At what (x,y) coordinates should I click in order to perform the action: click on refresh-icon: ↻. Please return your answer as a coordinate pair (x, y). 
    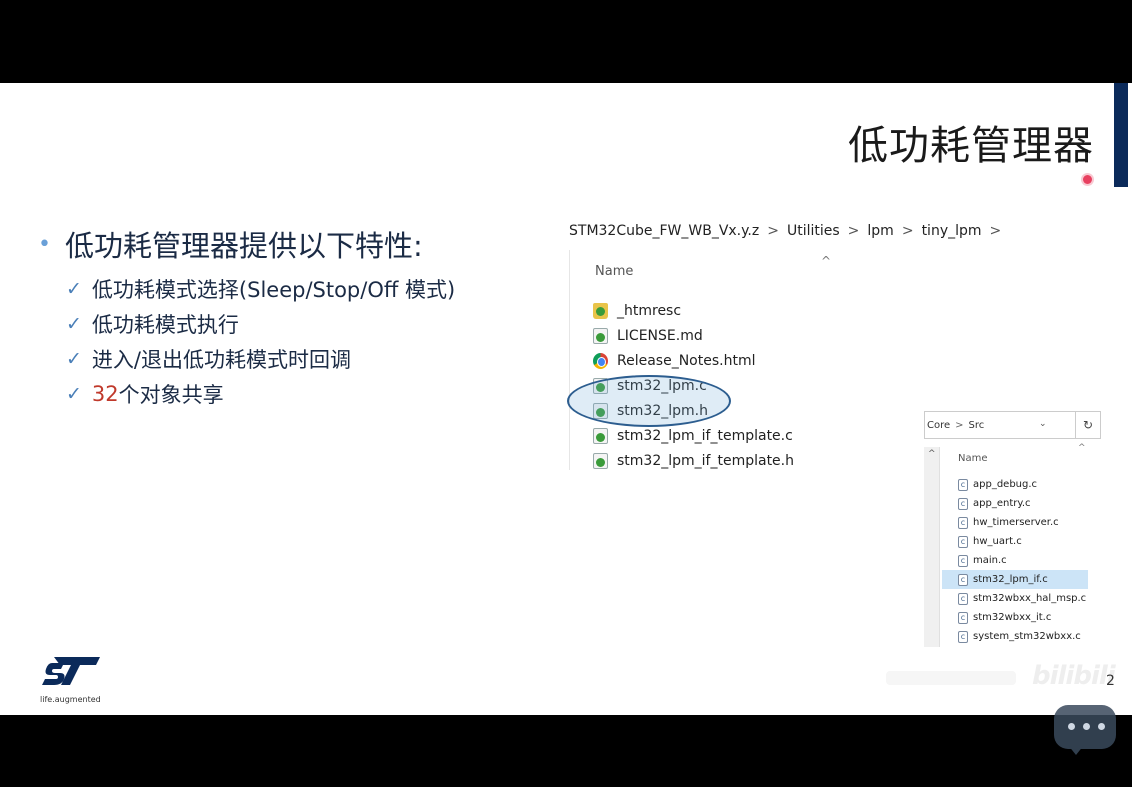
    Looking at the image, I should click on (1088, 425).